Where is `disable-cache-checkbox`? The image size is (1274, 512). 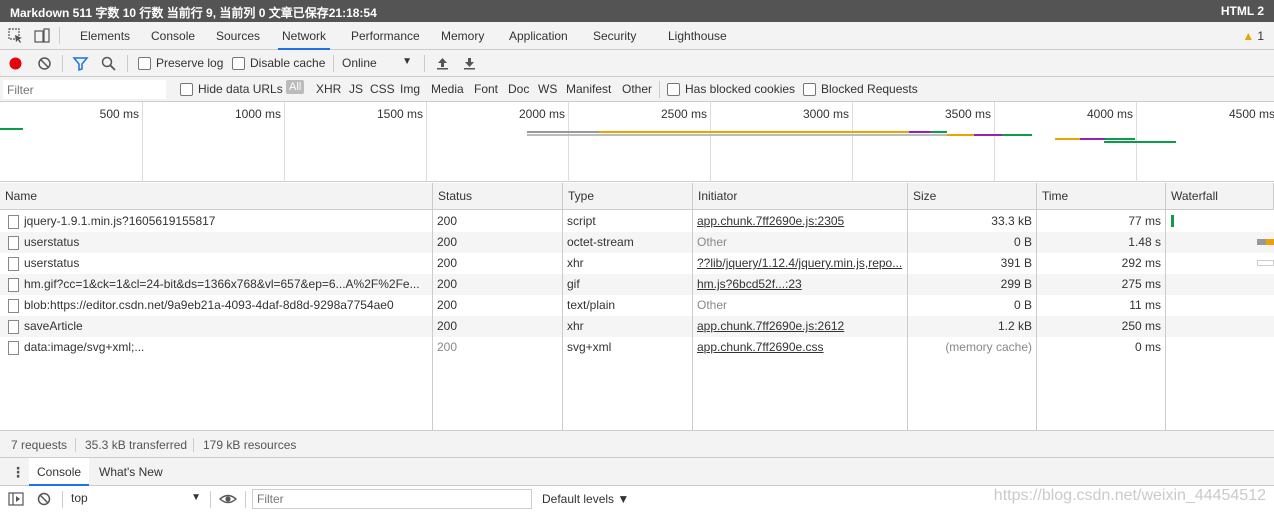 disable-cache-checkbox is located at coordinates (238, 63).